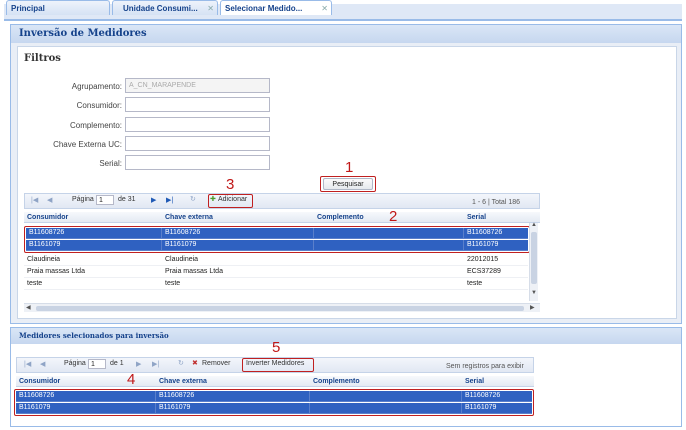 The height and width of the screenshot is (430, 686). Describe the element at coordinates (58, 7) in the screenshot. I see `tab-principal: Principal` at that location.